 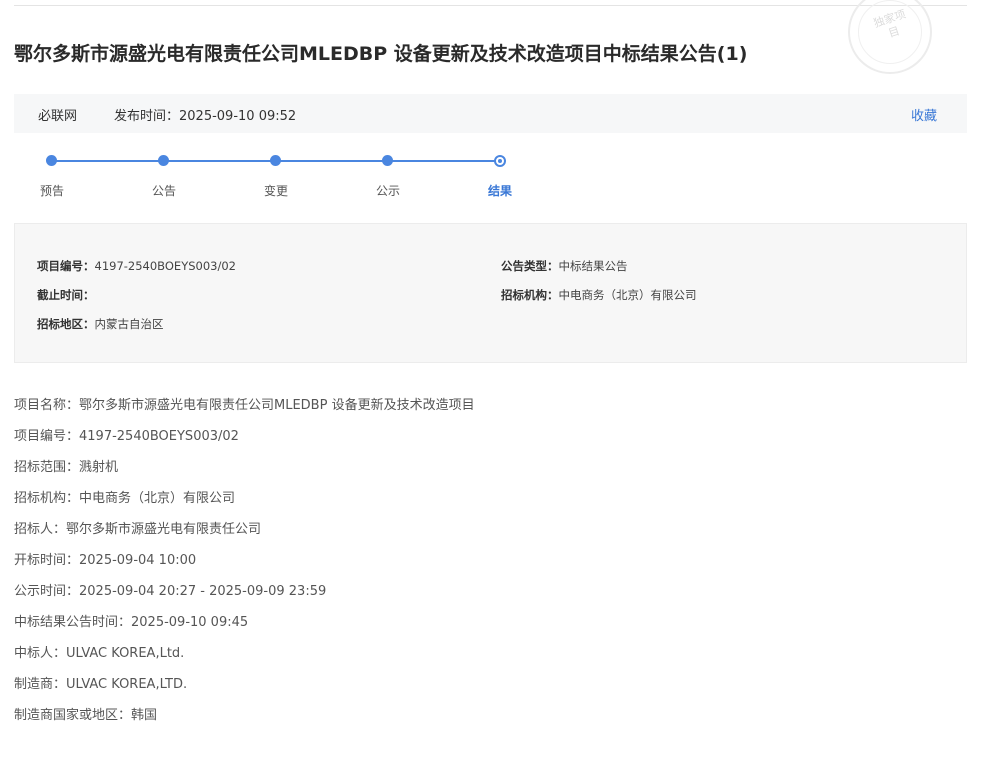 I want to click on source-site: 必联网, so click(x=58, y=116).